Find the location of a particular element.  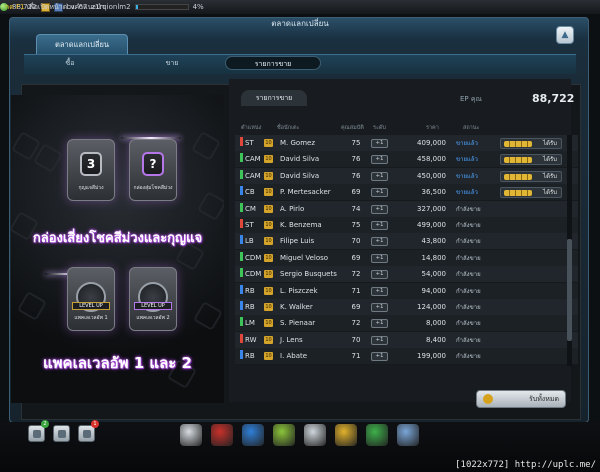

subtab-buy: ซื้อ is located at coordinates (70, 63).